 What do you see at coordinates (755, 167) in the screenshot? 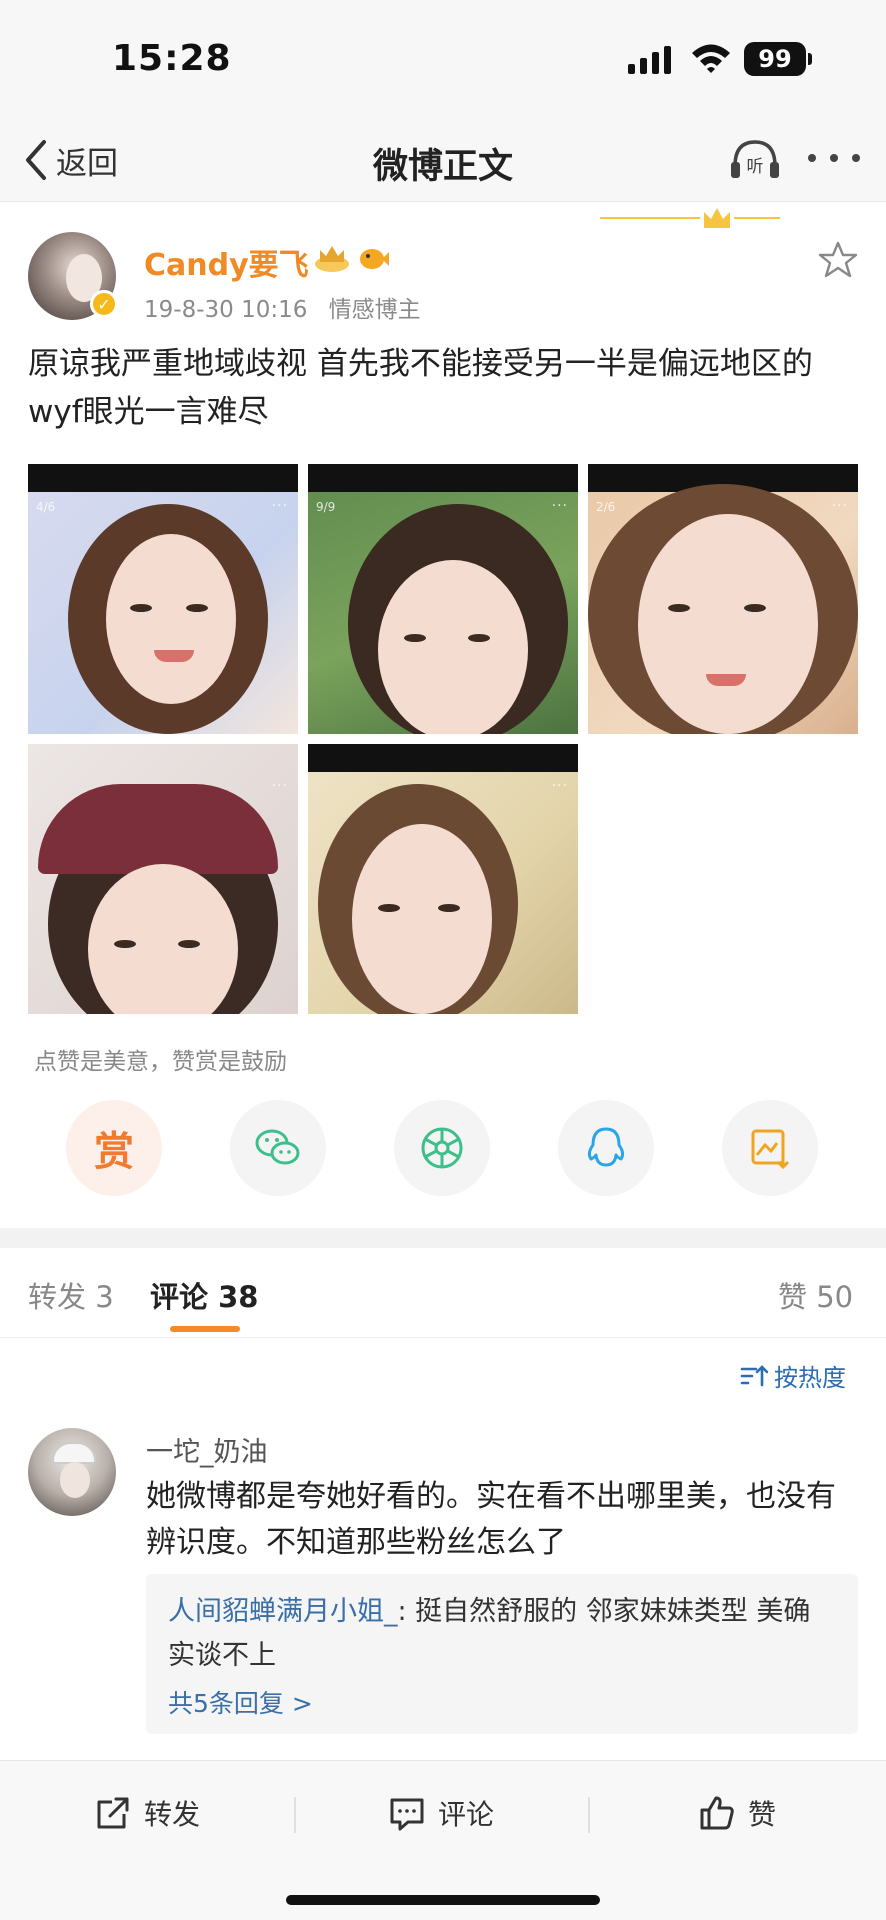
I see `svg-text: 听` at bounding box center [755, 167].